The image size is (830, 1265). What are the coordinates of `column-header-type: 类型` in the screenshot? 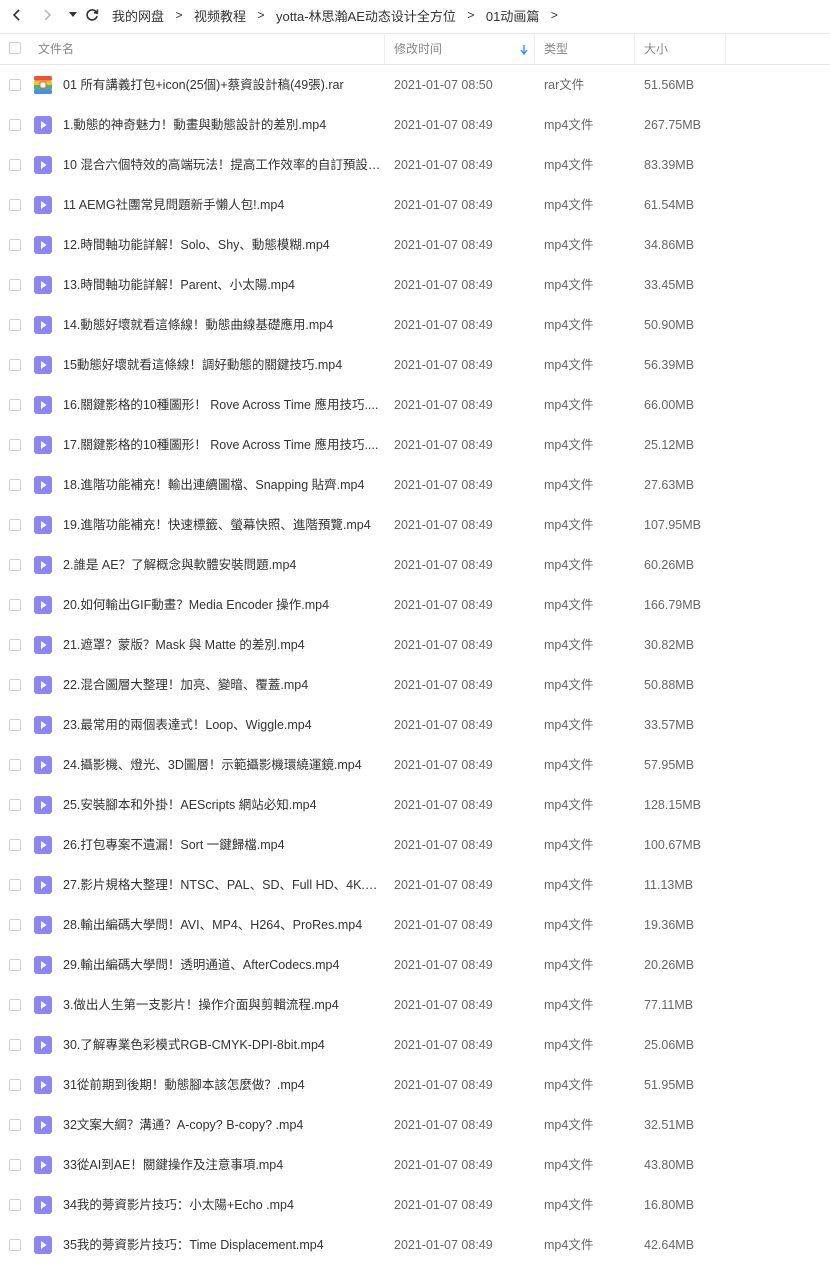 It's located at (585, 49).